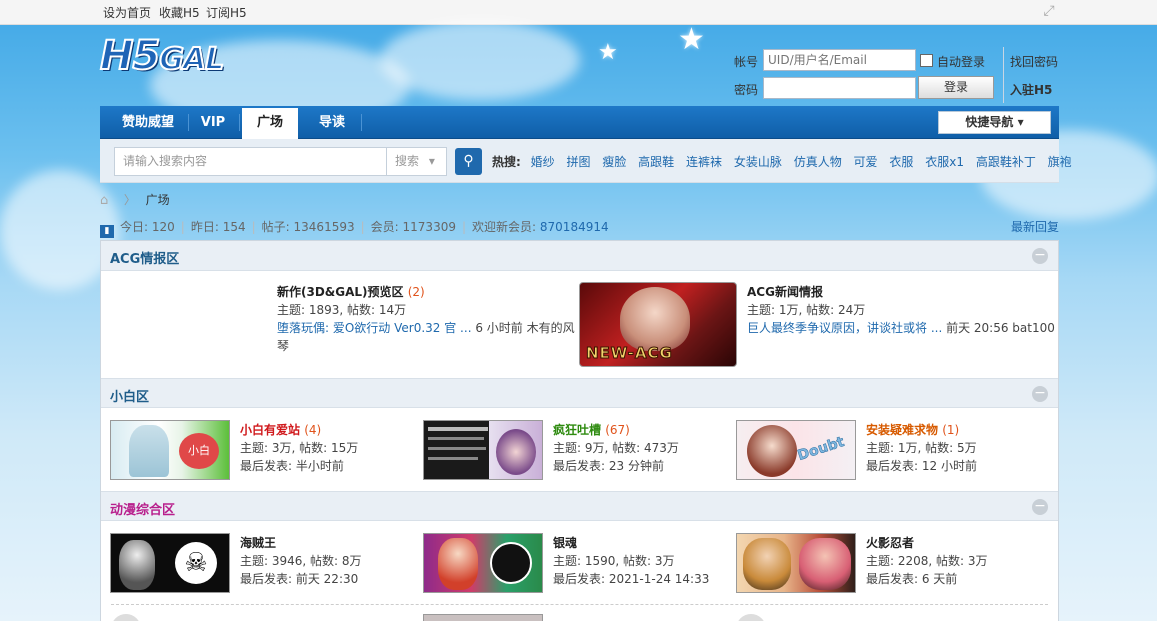 This screenshot has height=621, width=1157. Describe the element at coordinates (191, 59) in the screenshot. I see `logo-text-gal: GAL` at that location.